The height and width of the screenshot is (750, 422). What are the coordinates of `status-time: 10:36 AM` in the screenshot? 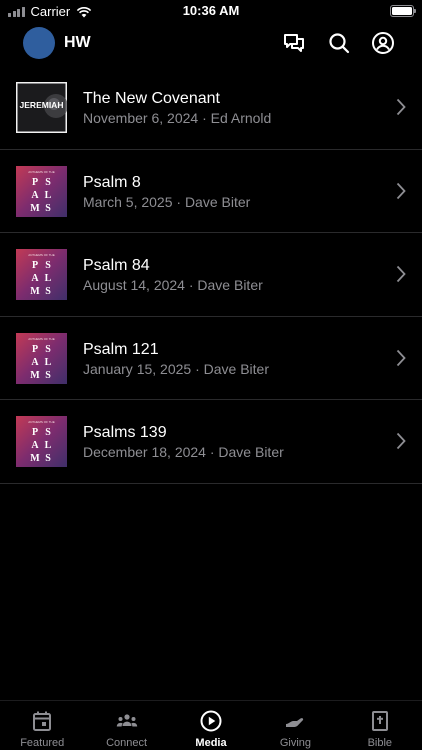 It's located at (211, 10).